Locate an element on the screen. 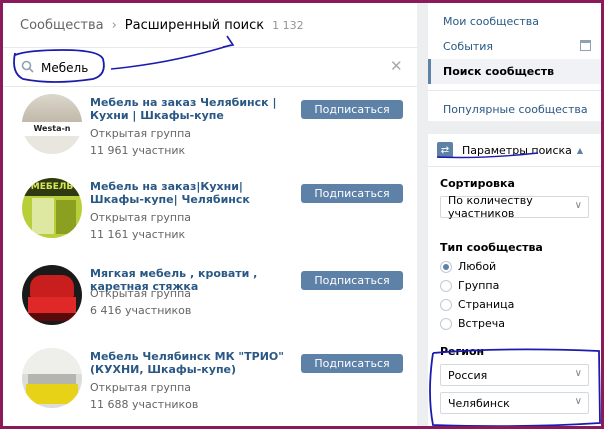  search-icon is located at coordinates (27, 66).